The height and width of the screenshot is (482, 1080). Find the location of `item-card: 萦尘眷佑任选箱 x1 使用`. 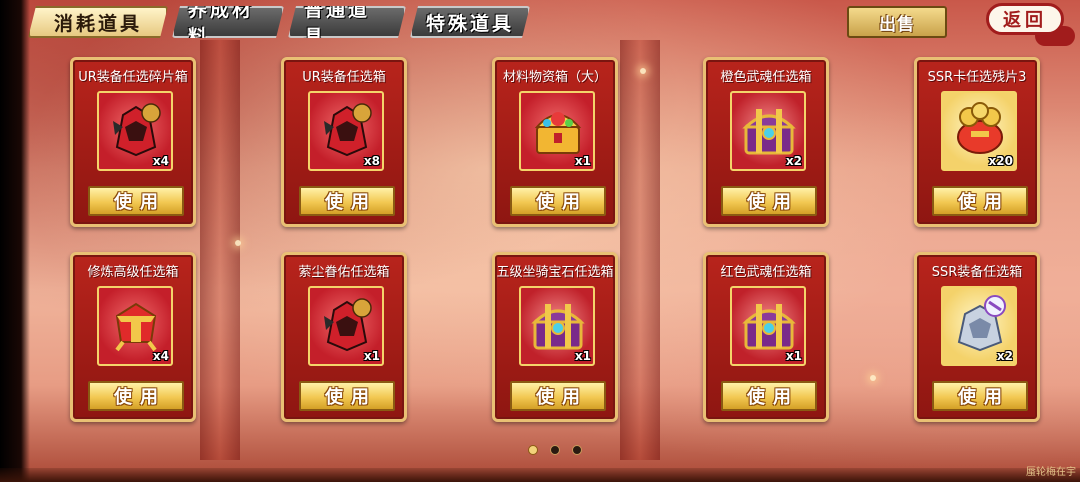

item-card: 萦尘眷佑任选箱 x1 使用 is located at coordinates (344, 337).